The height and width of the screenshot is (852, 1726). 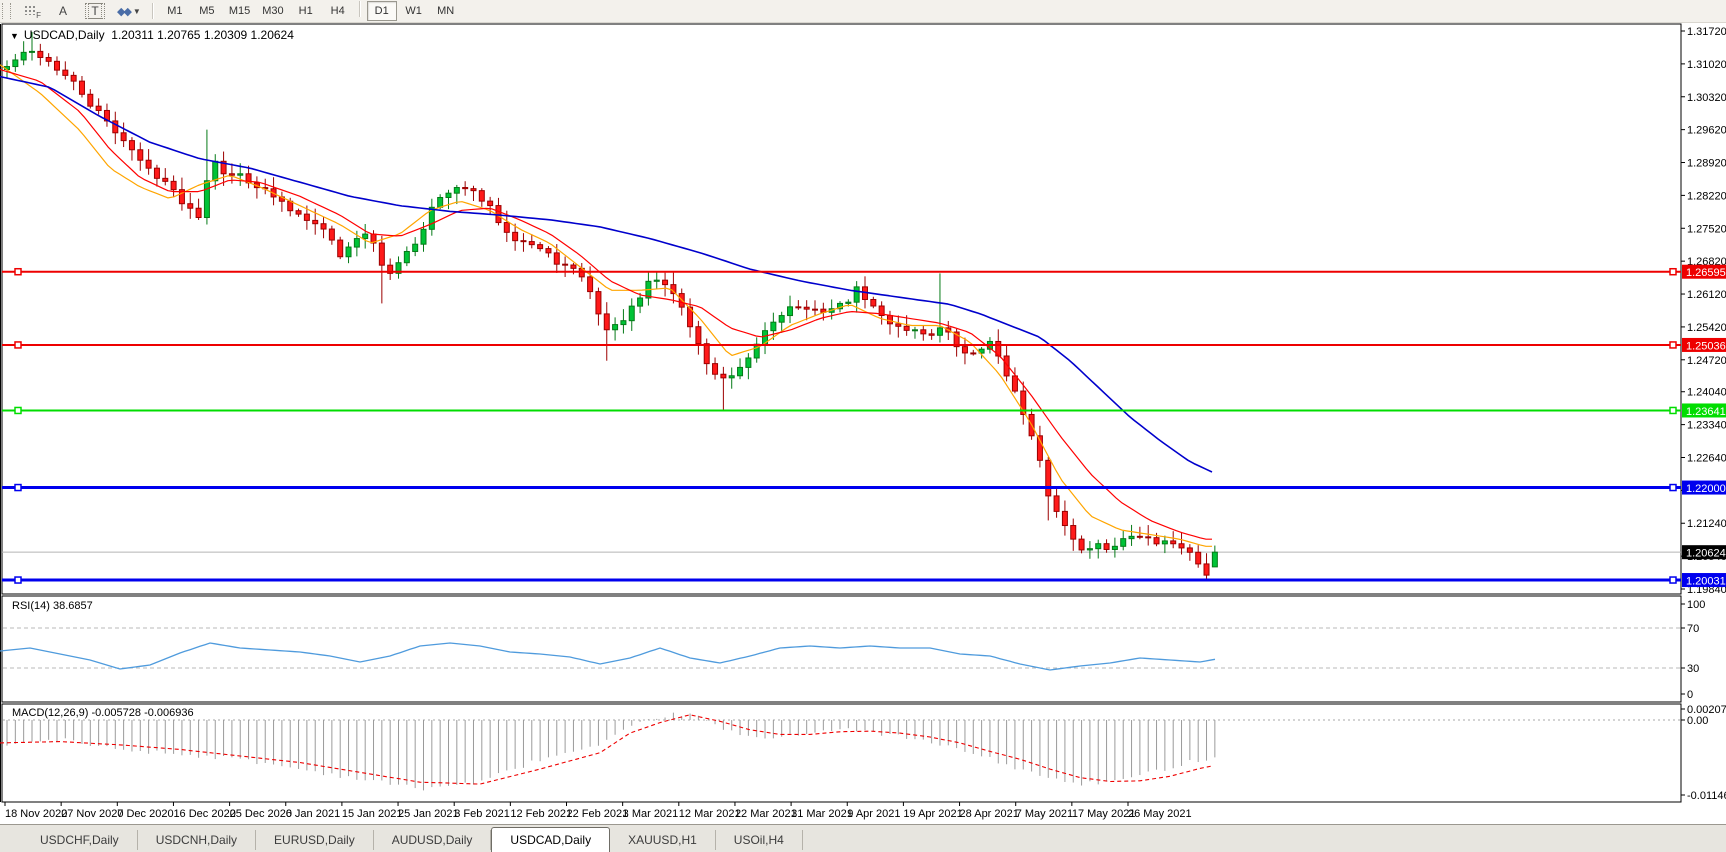 I want to click on date-tick-label: 9 Apr 2021, so click(x=873, y=814).